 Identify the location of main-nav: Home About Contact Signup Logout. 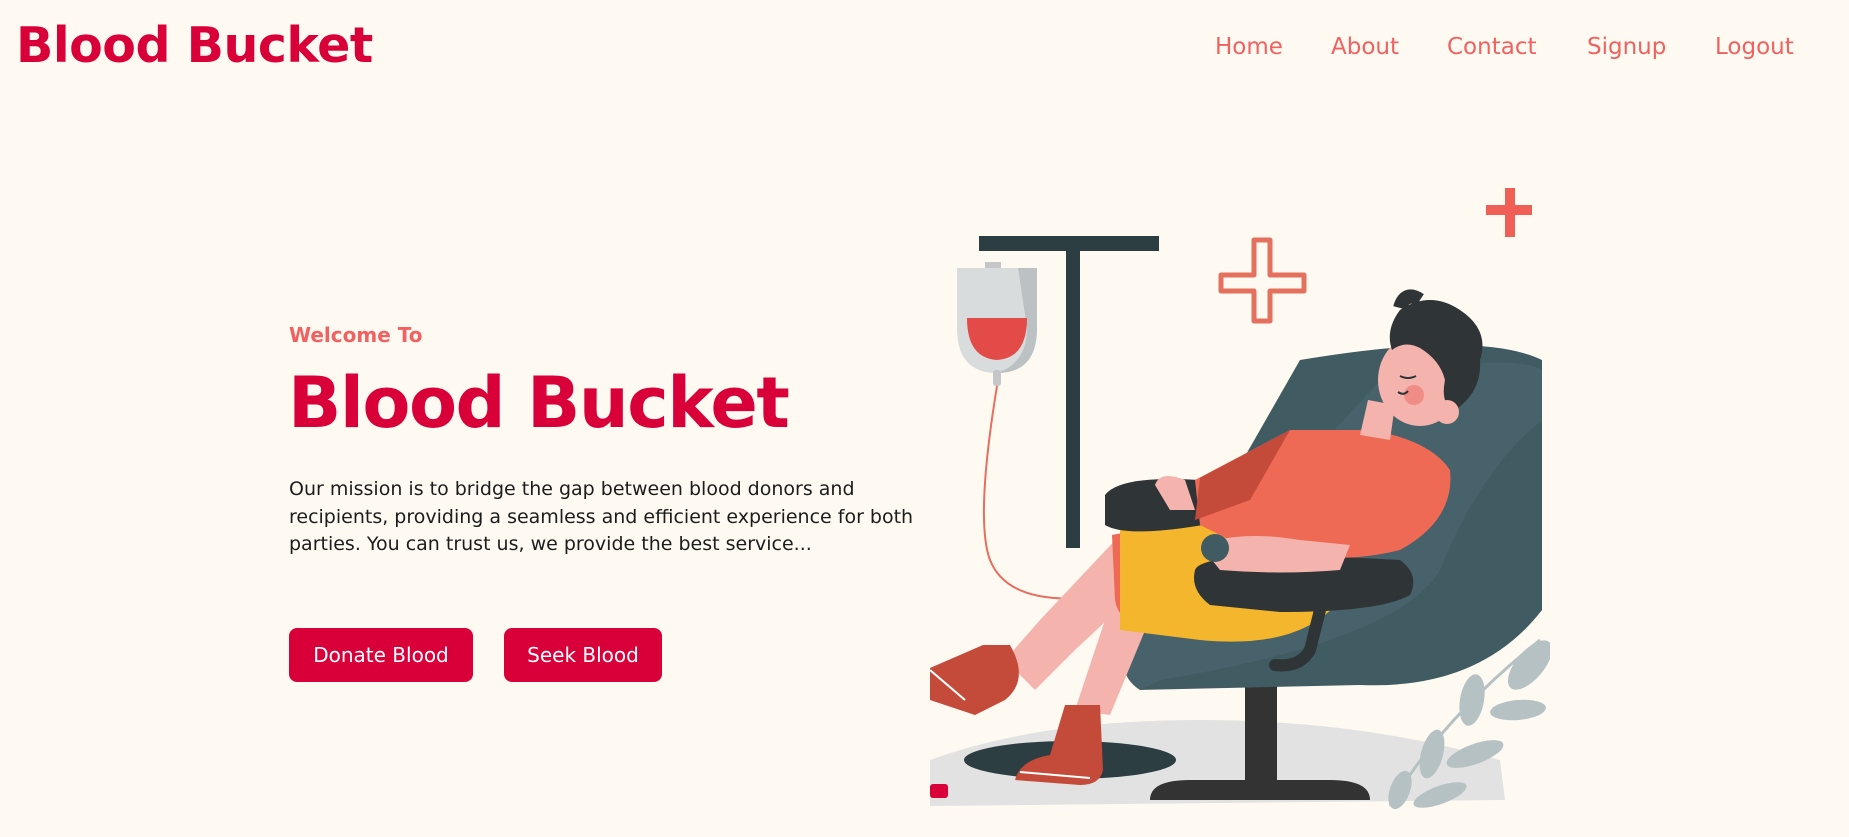
(1505, 47).